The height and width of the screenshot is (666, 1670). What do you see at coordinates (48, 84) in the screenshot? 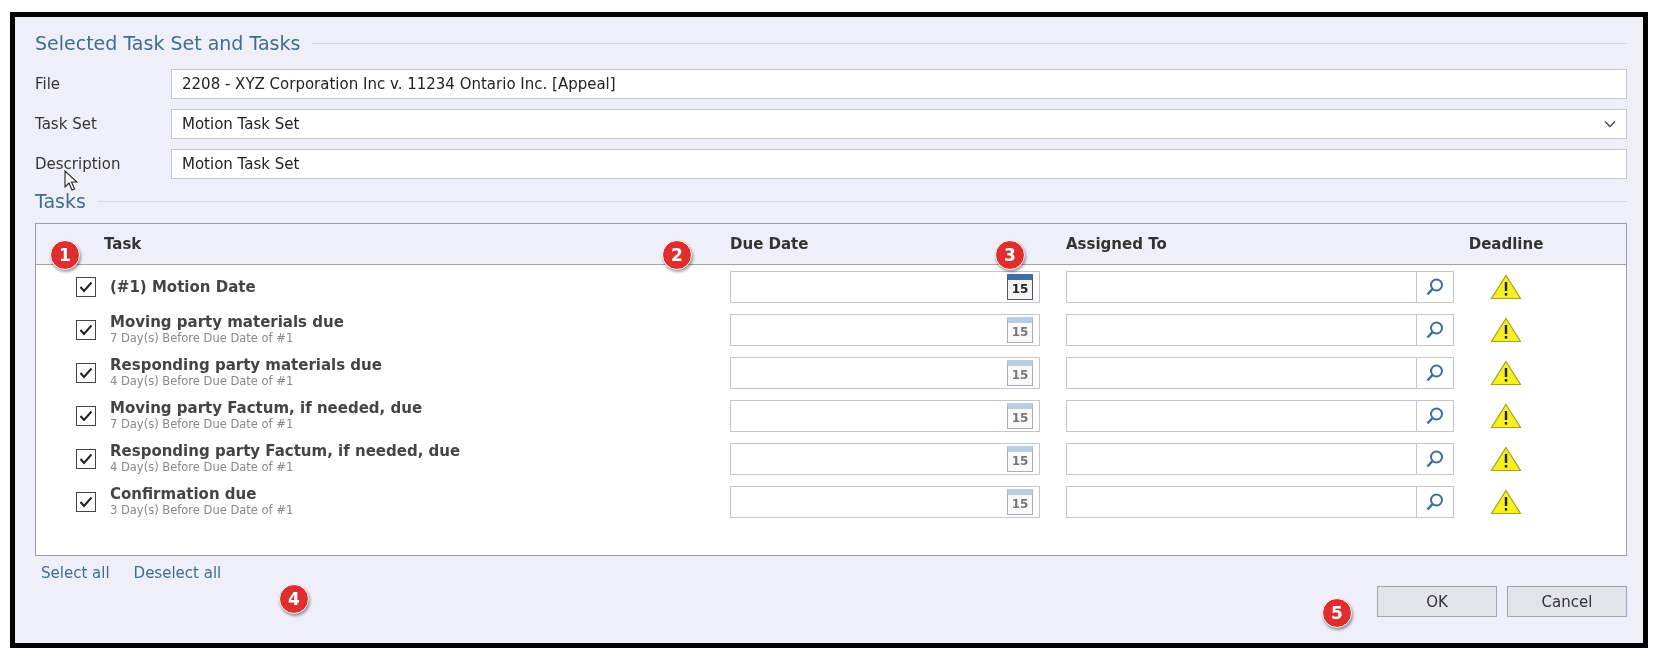
I see `field-label: File` at bounding box center [48, 84].